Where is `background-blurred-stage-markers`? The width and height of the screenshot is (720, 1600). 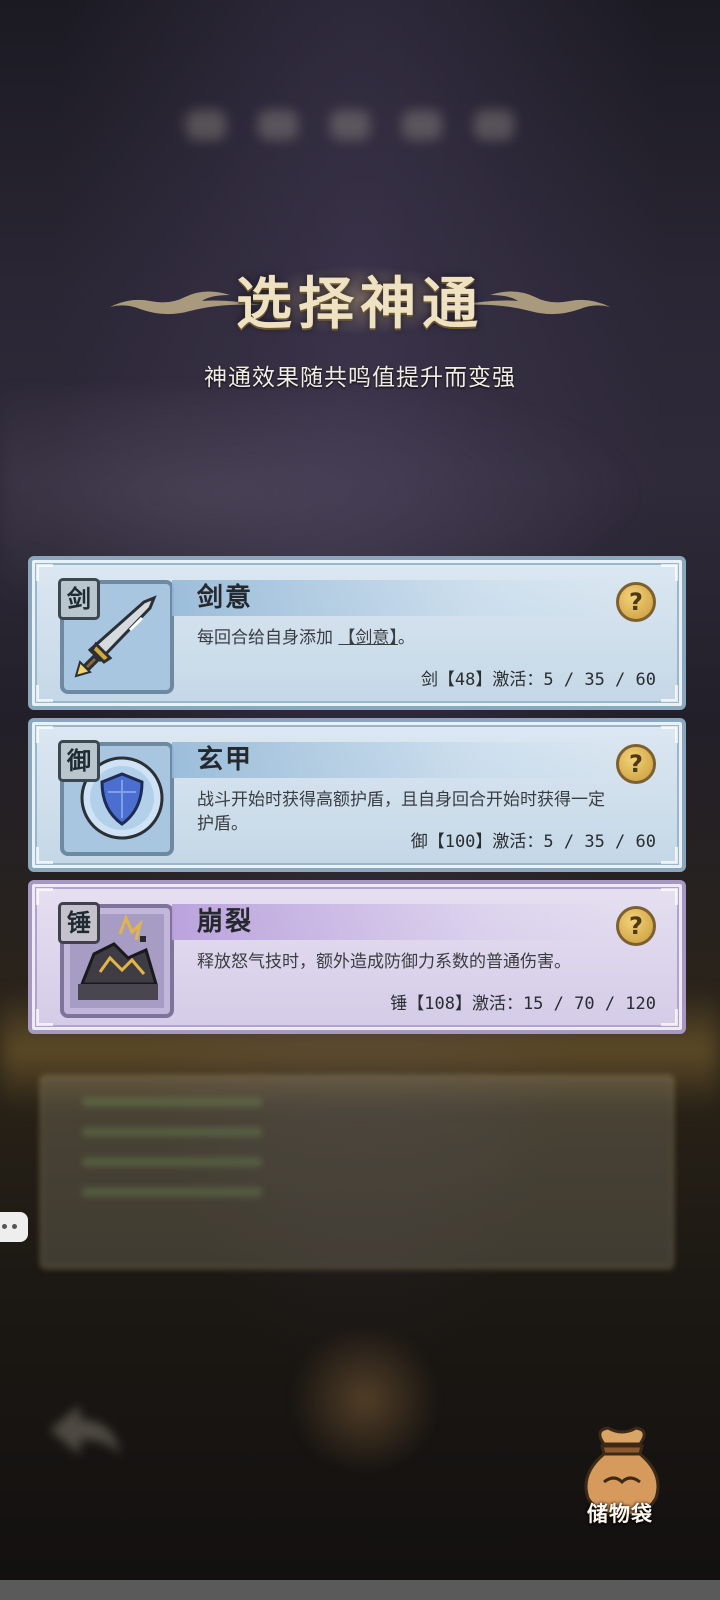
background-blurred-stage-markers is located at coordinates (360, 135).